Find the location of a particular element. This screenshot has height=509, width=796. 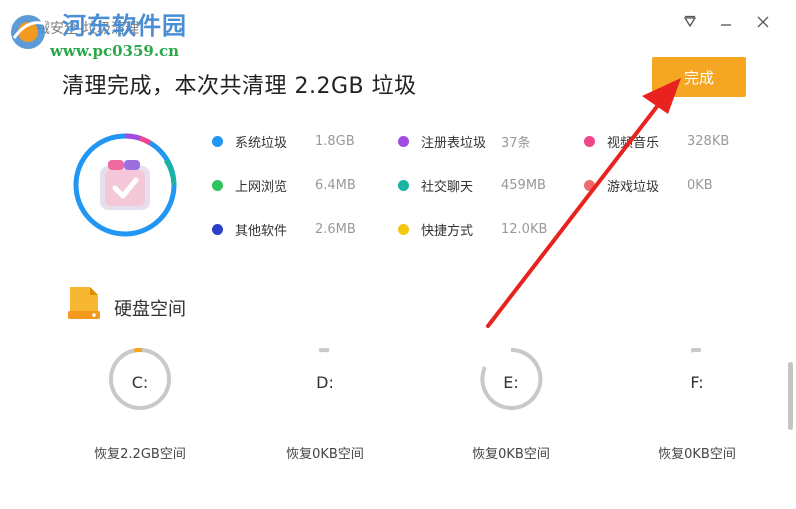

category-item: 视频音乐 328KB is located at coordinates (656, 141).